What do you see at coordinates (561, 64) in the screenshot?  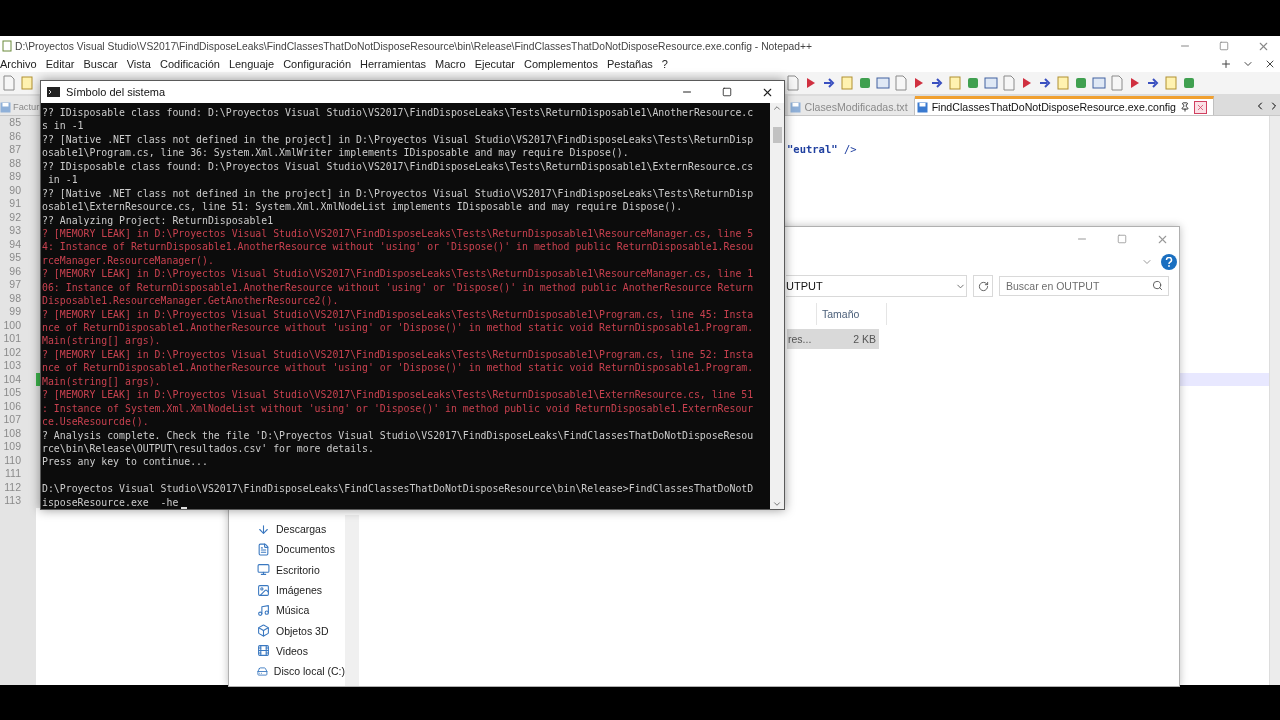 I see `menu-item: Complementos` at bounding box center [561, 64].